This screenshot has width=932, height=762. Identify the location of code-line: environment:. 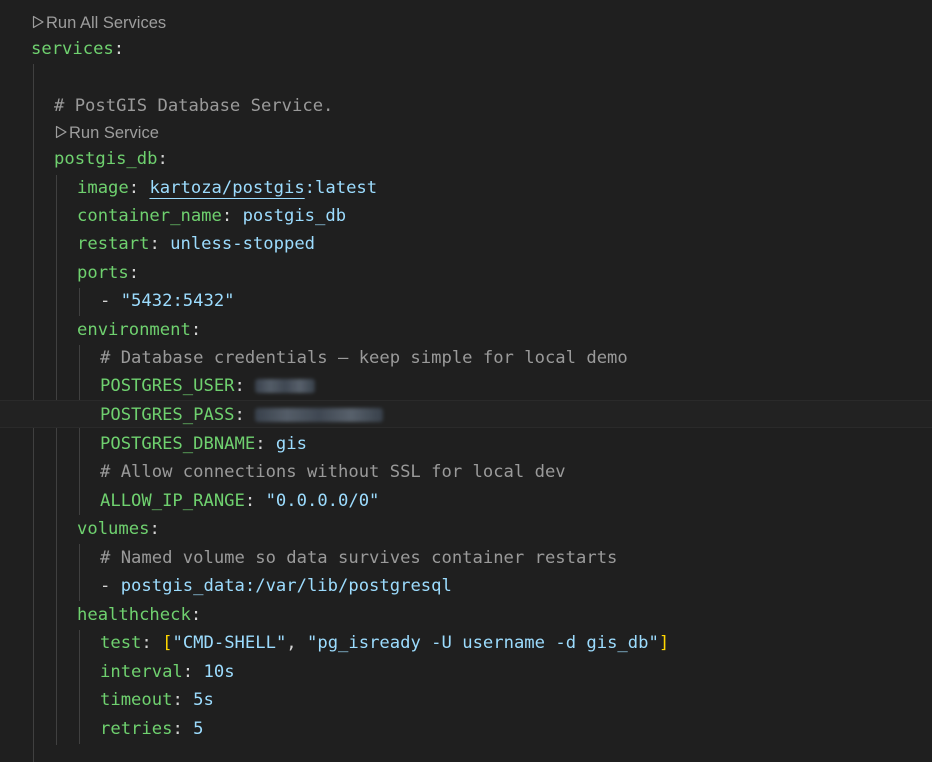
(139, 330).